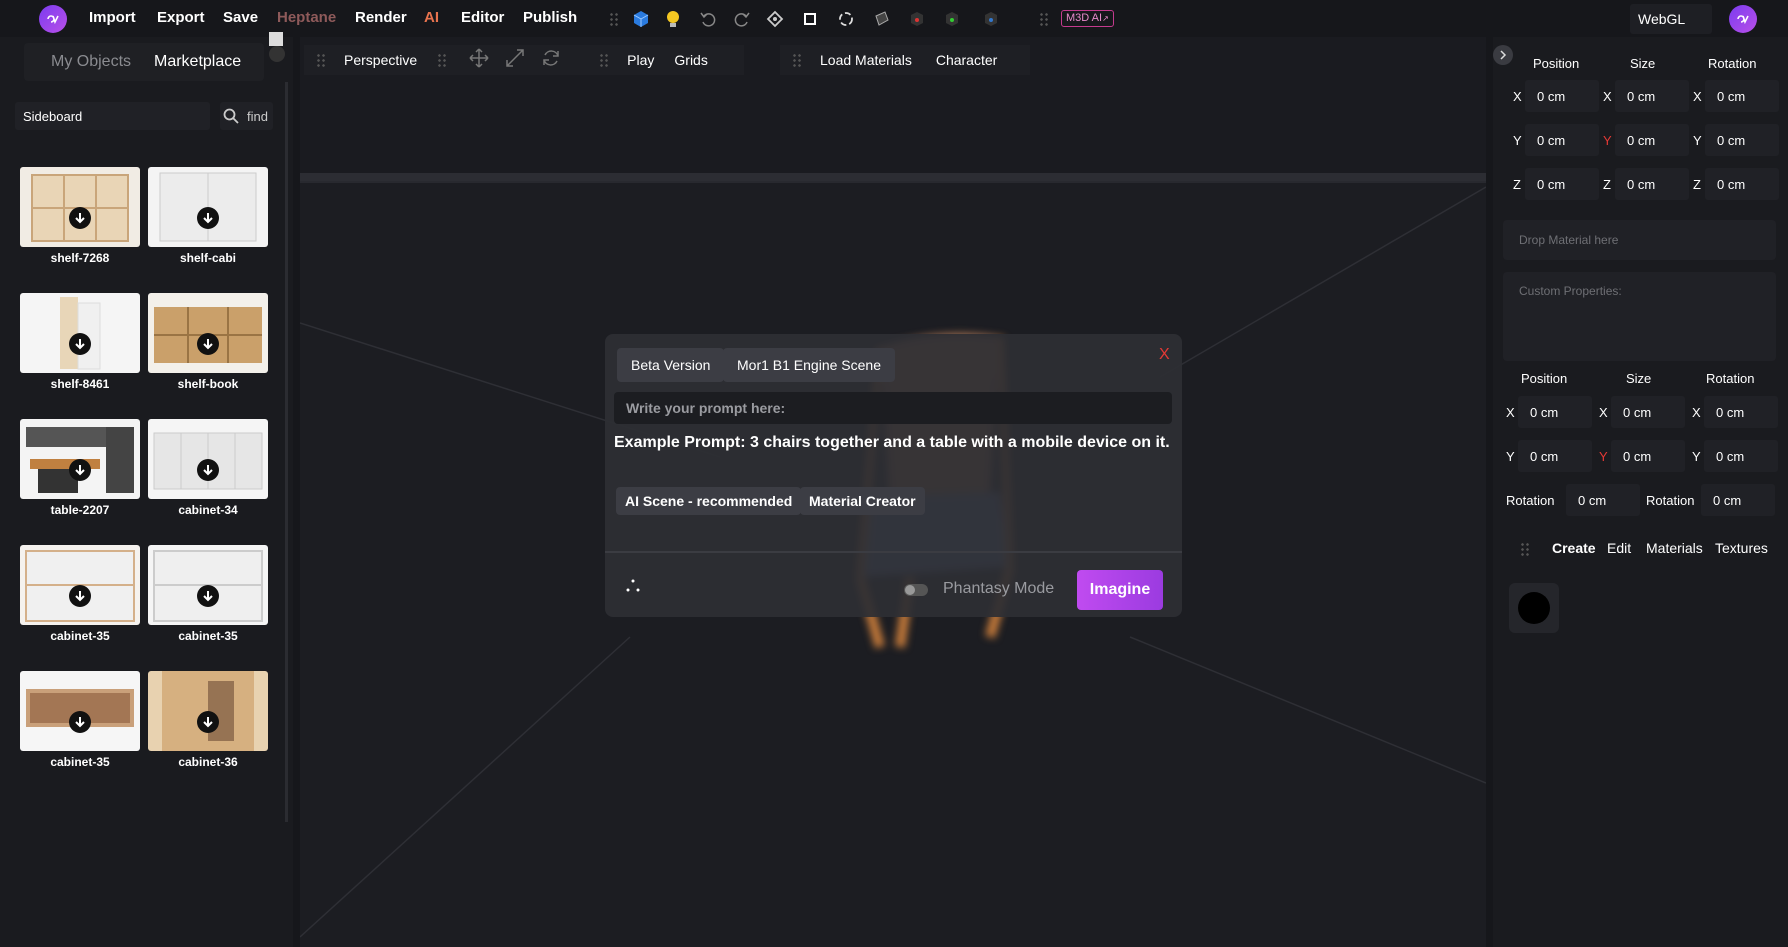  Describe the element at coordinates (866, 60) in the screenshot. I see `load-materials-button: Load Materials` at that location.